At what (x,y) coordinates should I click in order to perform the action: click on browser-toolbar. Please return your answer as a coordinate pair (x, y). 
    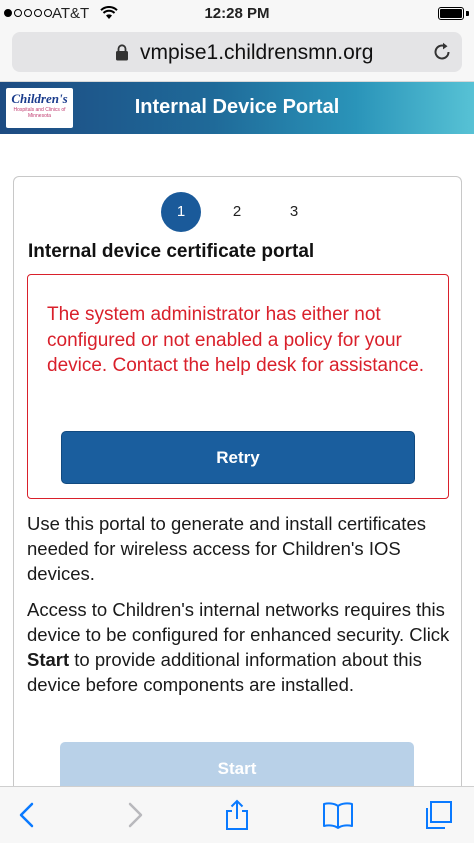
    Looking at the image, I should click on (237, 814).